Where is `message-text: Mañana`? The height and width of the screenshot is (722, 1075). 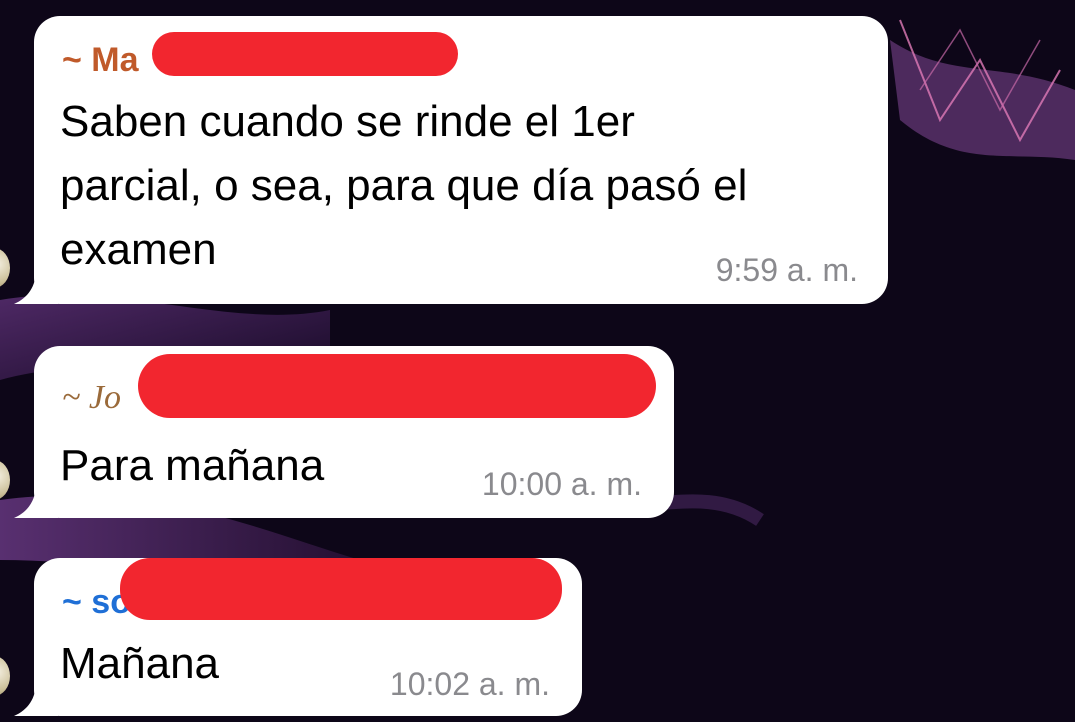 message-text: Mañana is located at coordinates (140, 663).